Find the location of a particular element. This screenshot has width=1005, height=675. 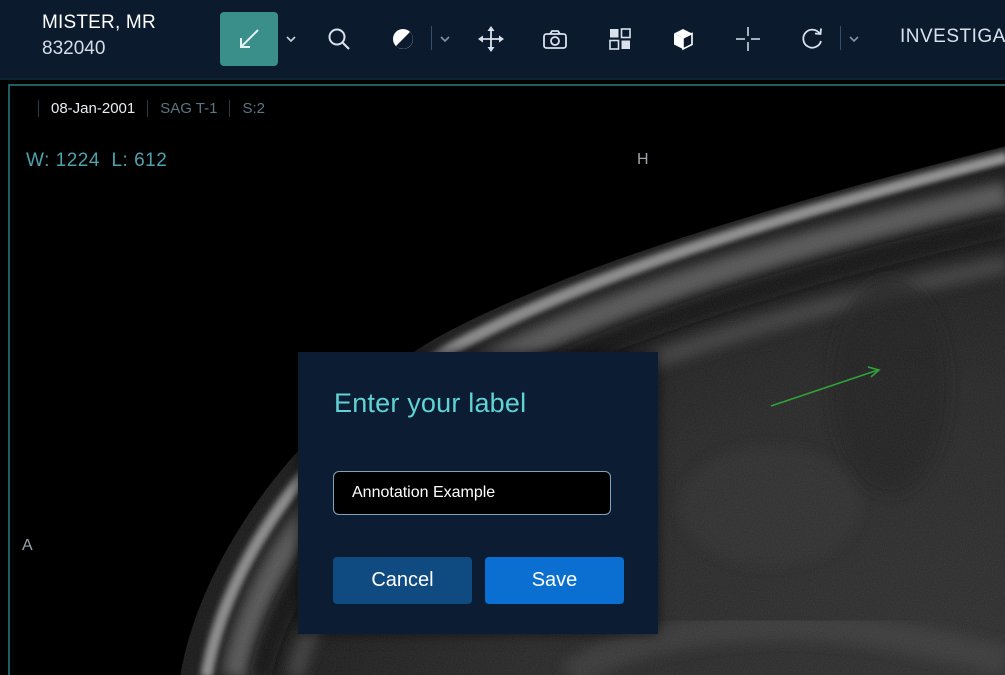

arrow-annotate-tool-button is located at coordinates (249, 39).